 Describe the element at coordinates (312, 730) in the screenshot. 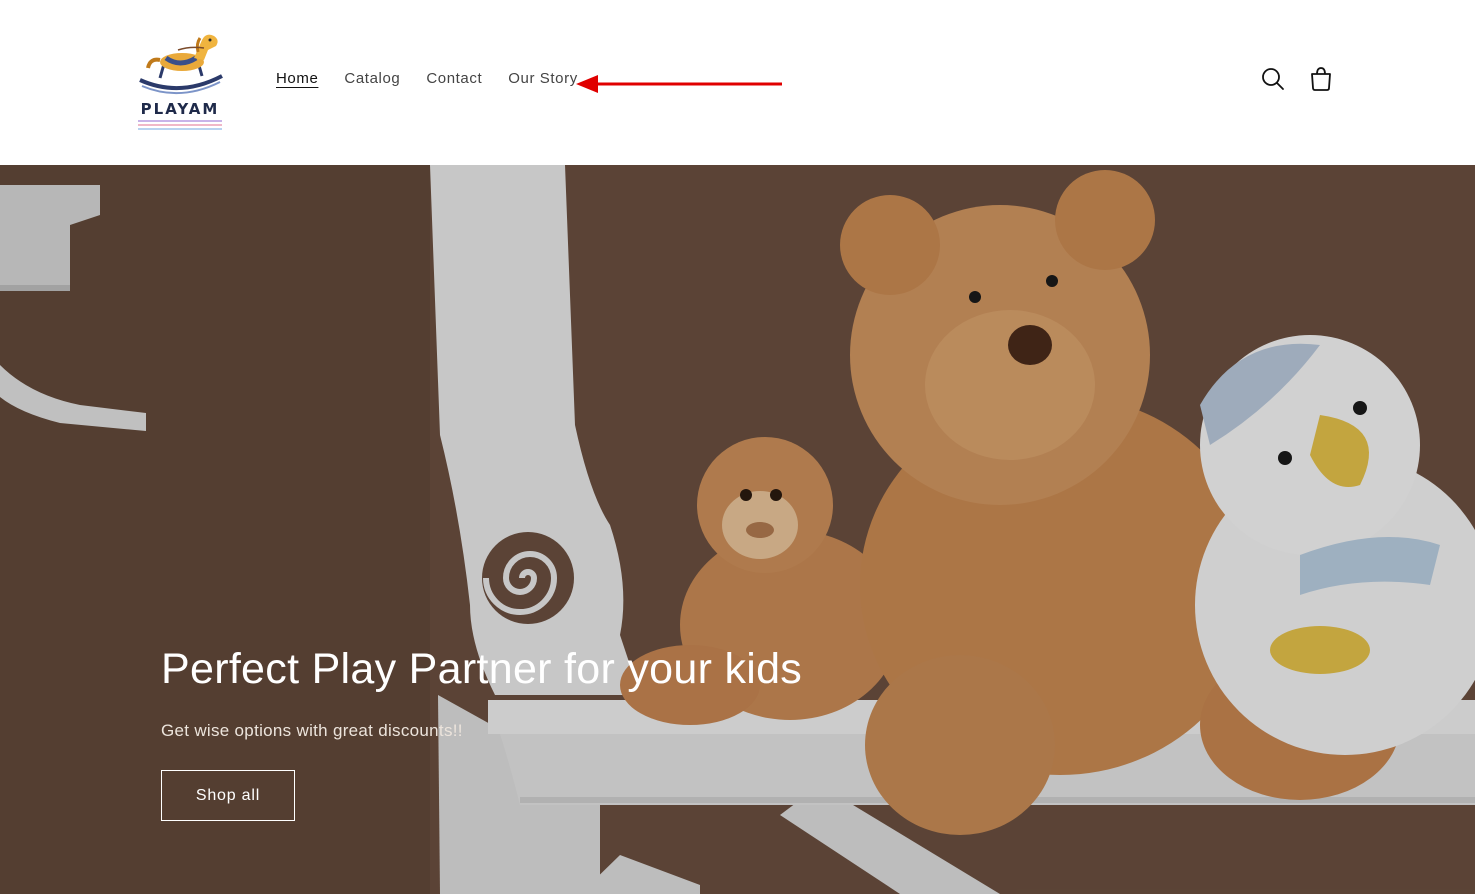

I see `hero-subtitle: Get wise options with great discounts!!` at that location.